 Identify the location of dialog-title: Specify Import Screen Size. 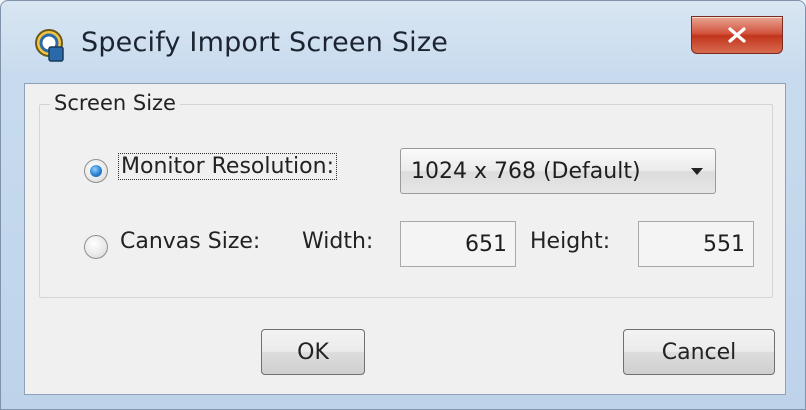
(265, 42).